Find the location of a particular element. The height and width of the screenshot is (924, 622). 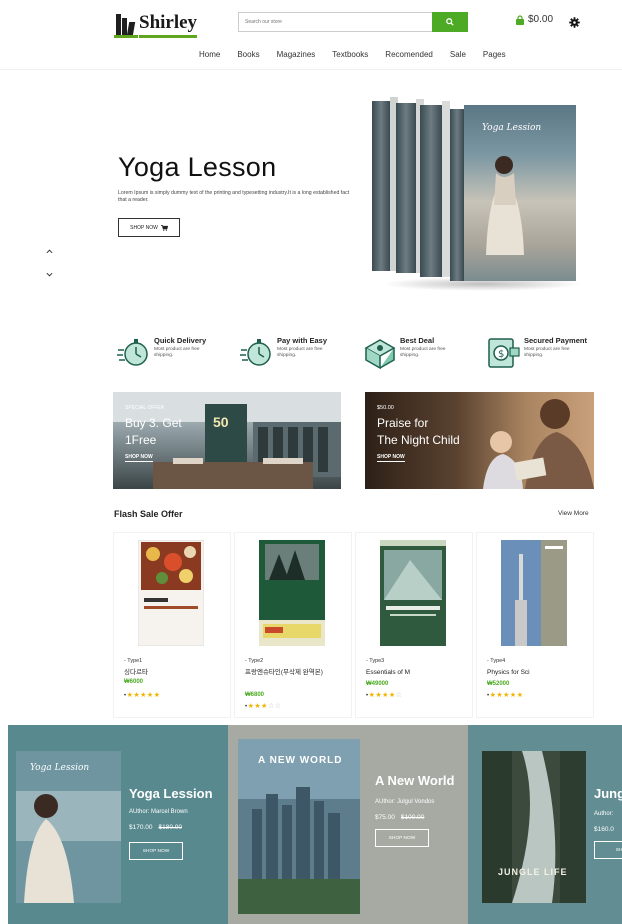

nav-item-home: Home is located at coordinates (209, 54).